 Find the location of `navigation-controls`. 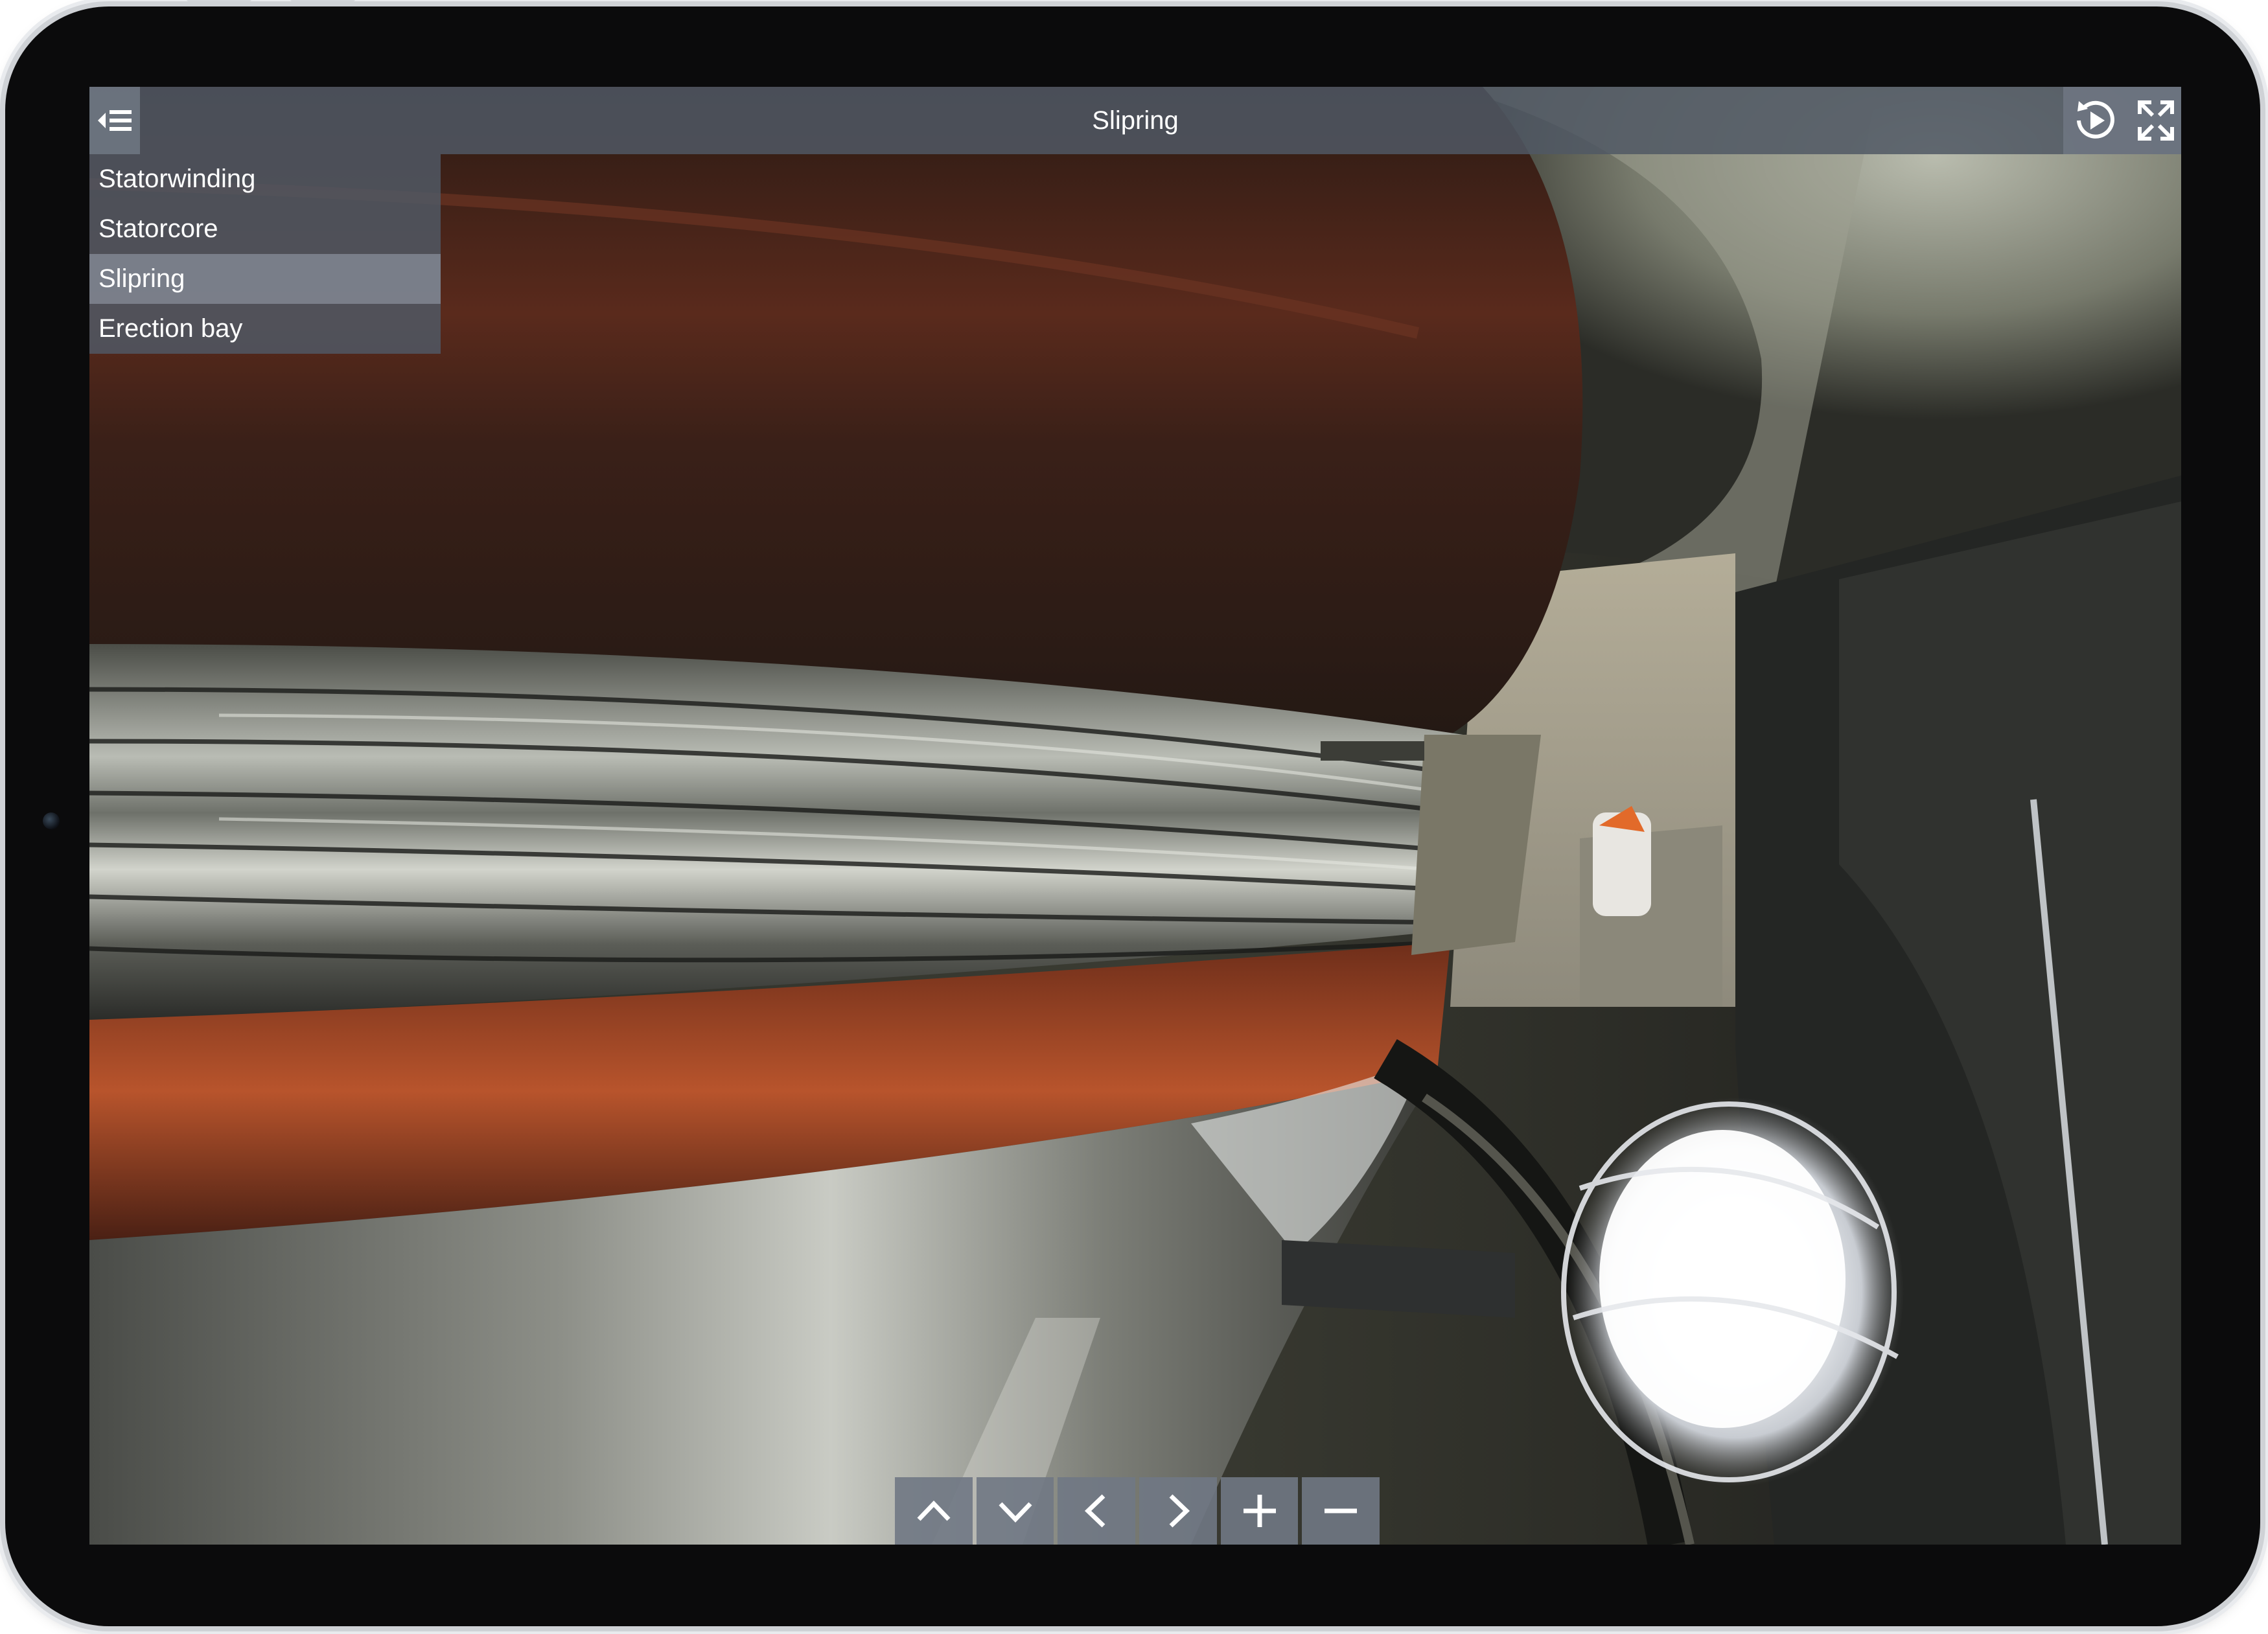

navigation-controls is located at coordinates (1138, 1511).